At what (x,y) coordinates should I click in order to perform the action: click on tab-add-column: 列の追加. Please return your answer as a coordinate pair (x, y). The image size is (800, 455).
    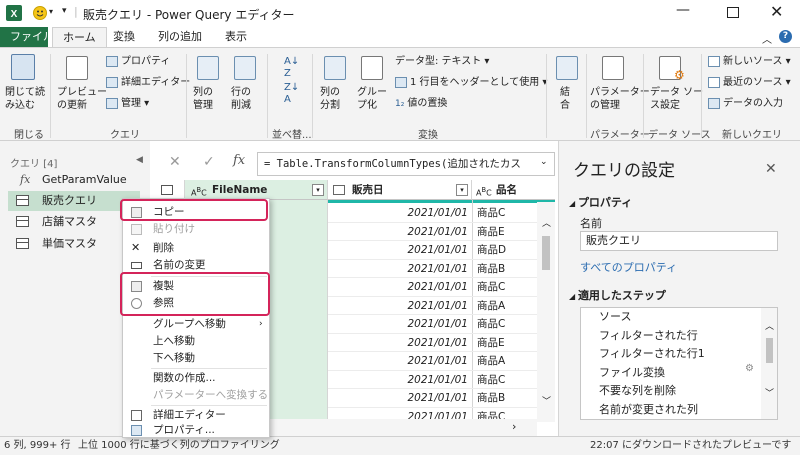
    Looking at the image, I should click on (180, 37).